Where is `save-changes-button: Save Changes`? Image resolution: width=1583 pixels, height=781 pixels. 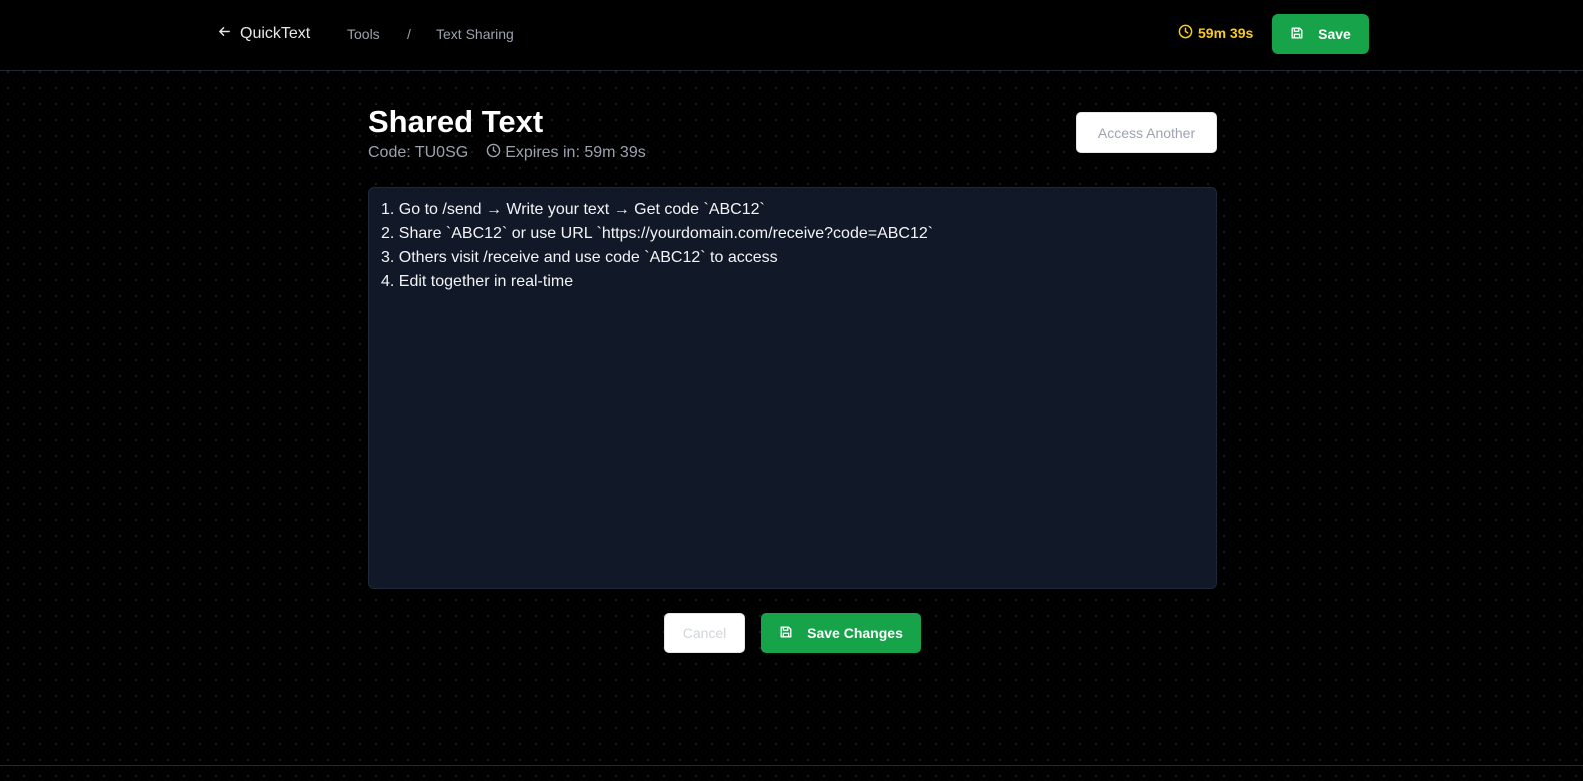
save-changes-button: Save Changes is located at coordinates (841, 633).